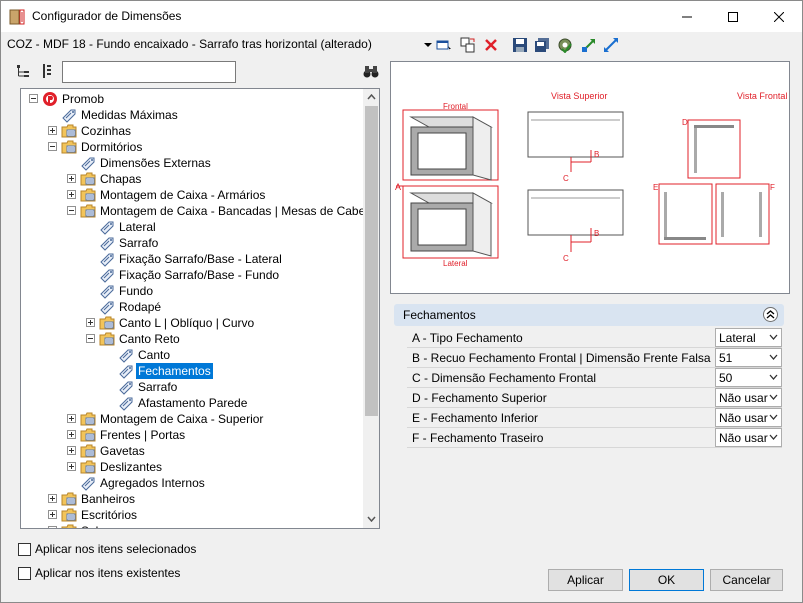 Image resolution: width=803 pixels, height=603 pixels. What do you see at coordinates (371, 97) in the screenshot?
I see `scroll-up-icon` at bounding box center [371, 97].